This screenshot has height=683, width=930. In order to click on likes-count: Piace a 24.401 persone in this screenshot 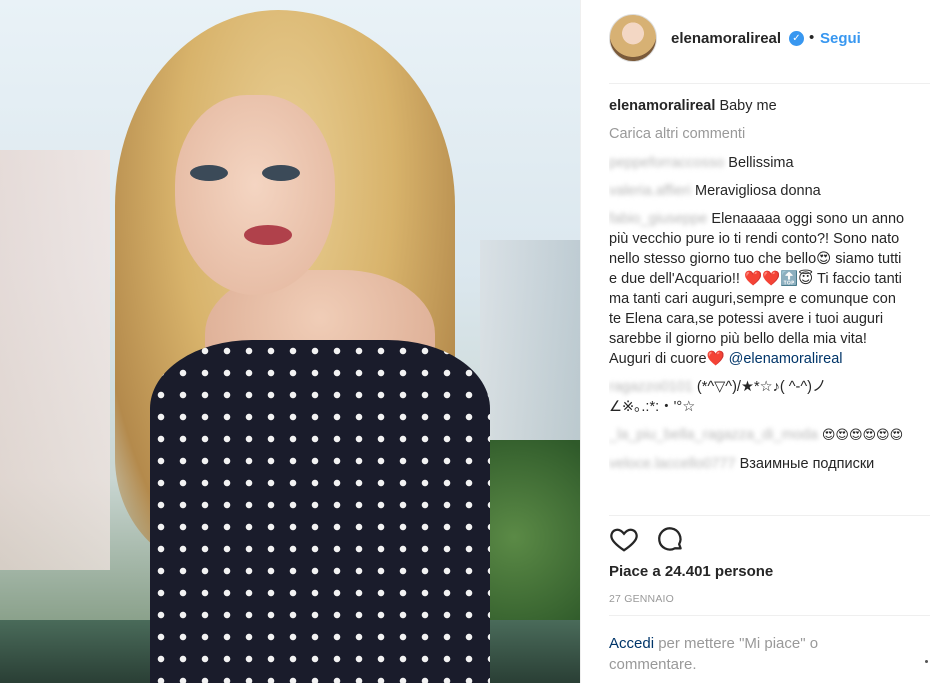, I will do `click(691, 571)`.